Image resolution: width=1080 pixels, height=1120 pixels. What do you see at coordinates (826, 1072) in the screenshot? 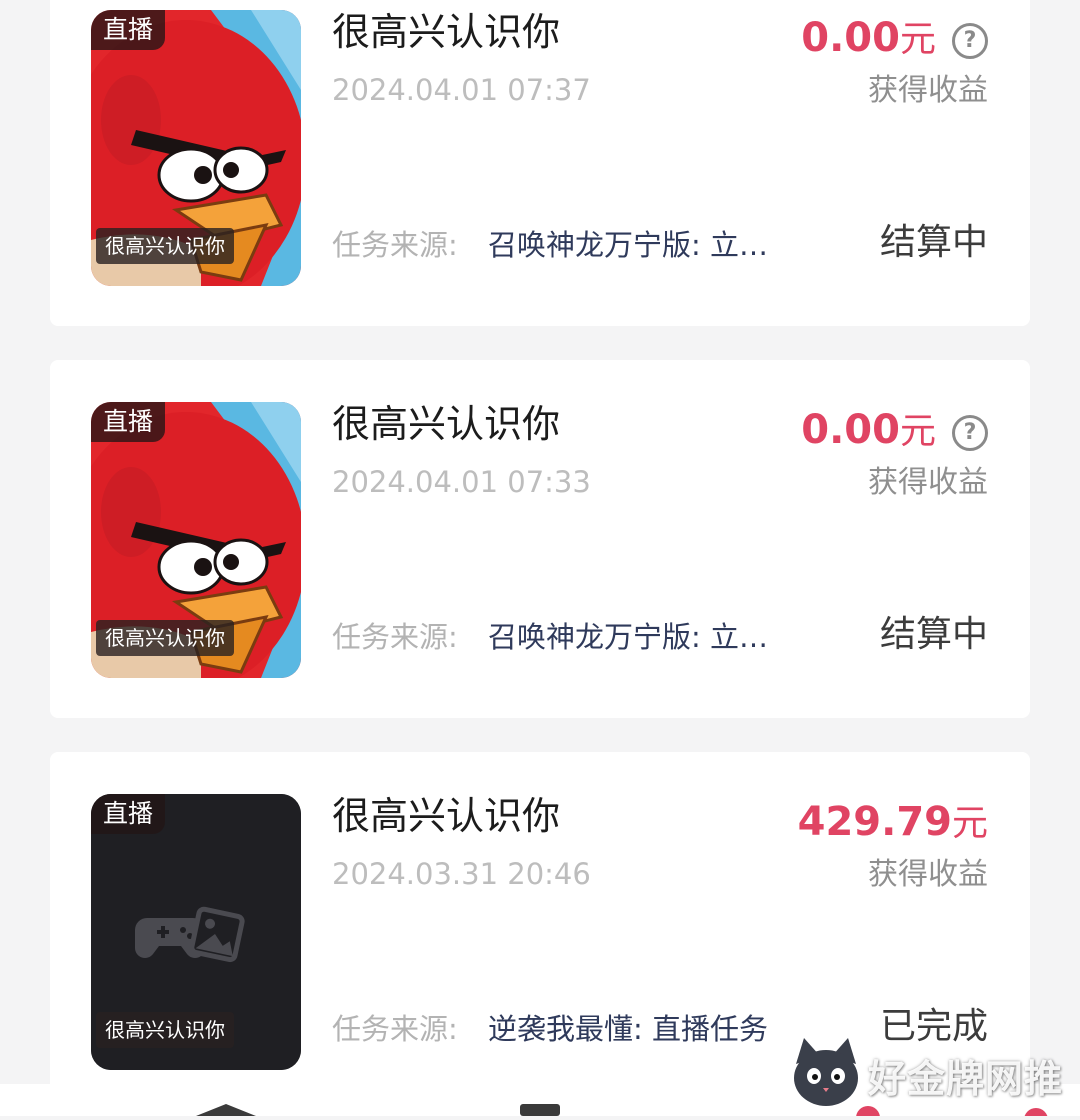
I see `cat-mascot-icon` at bounding box center [826, 1072].